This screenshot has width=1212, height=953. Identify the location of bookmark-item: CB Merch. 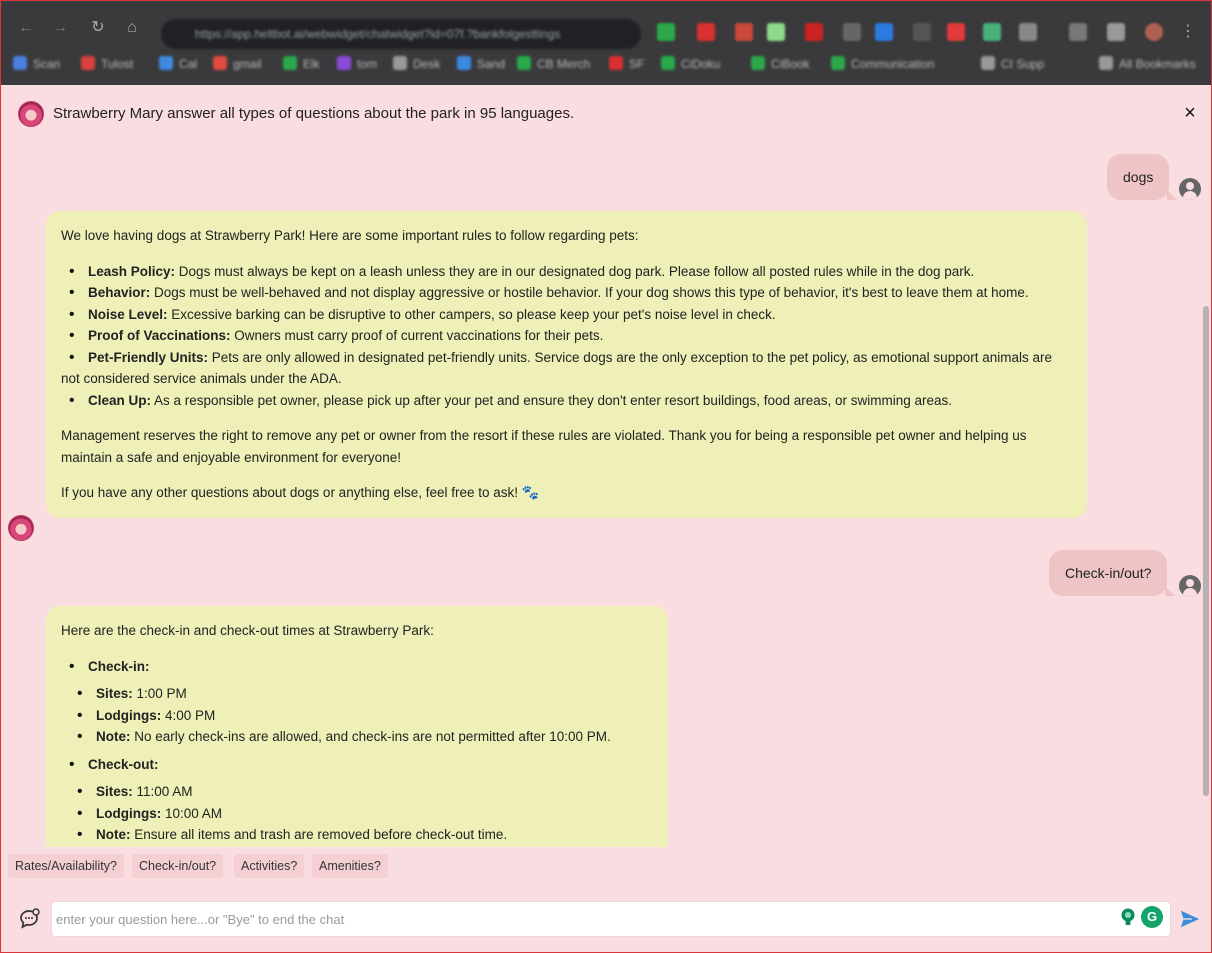
(553, 64).